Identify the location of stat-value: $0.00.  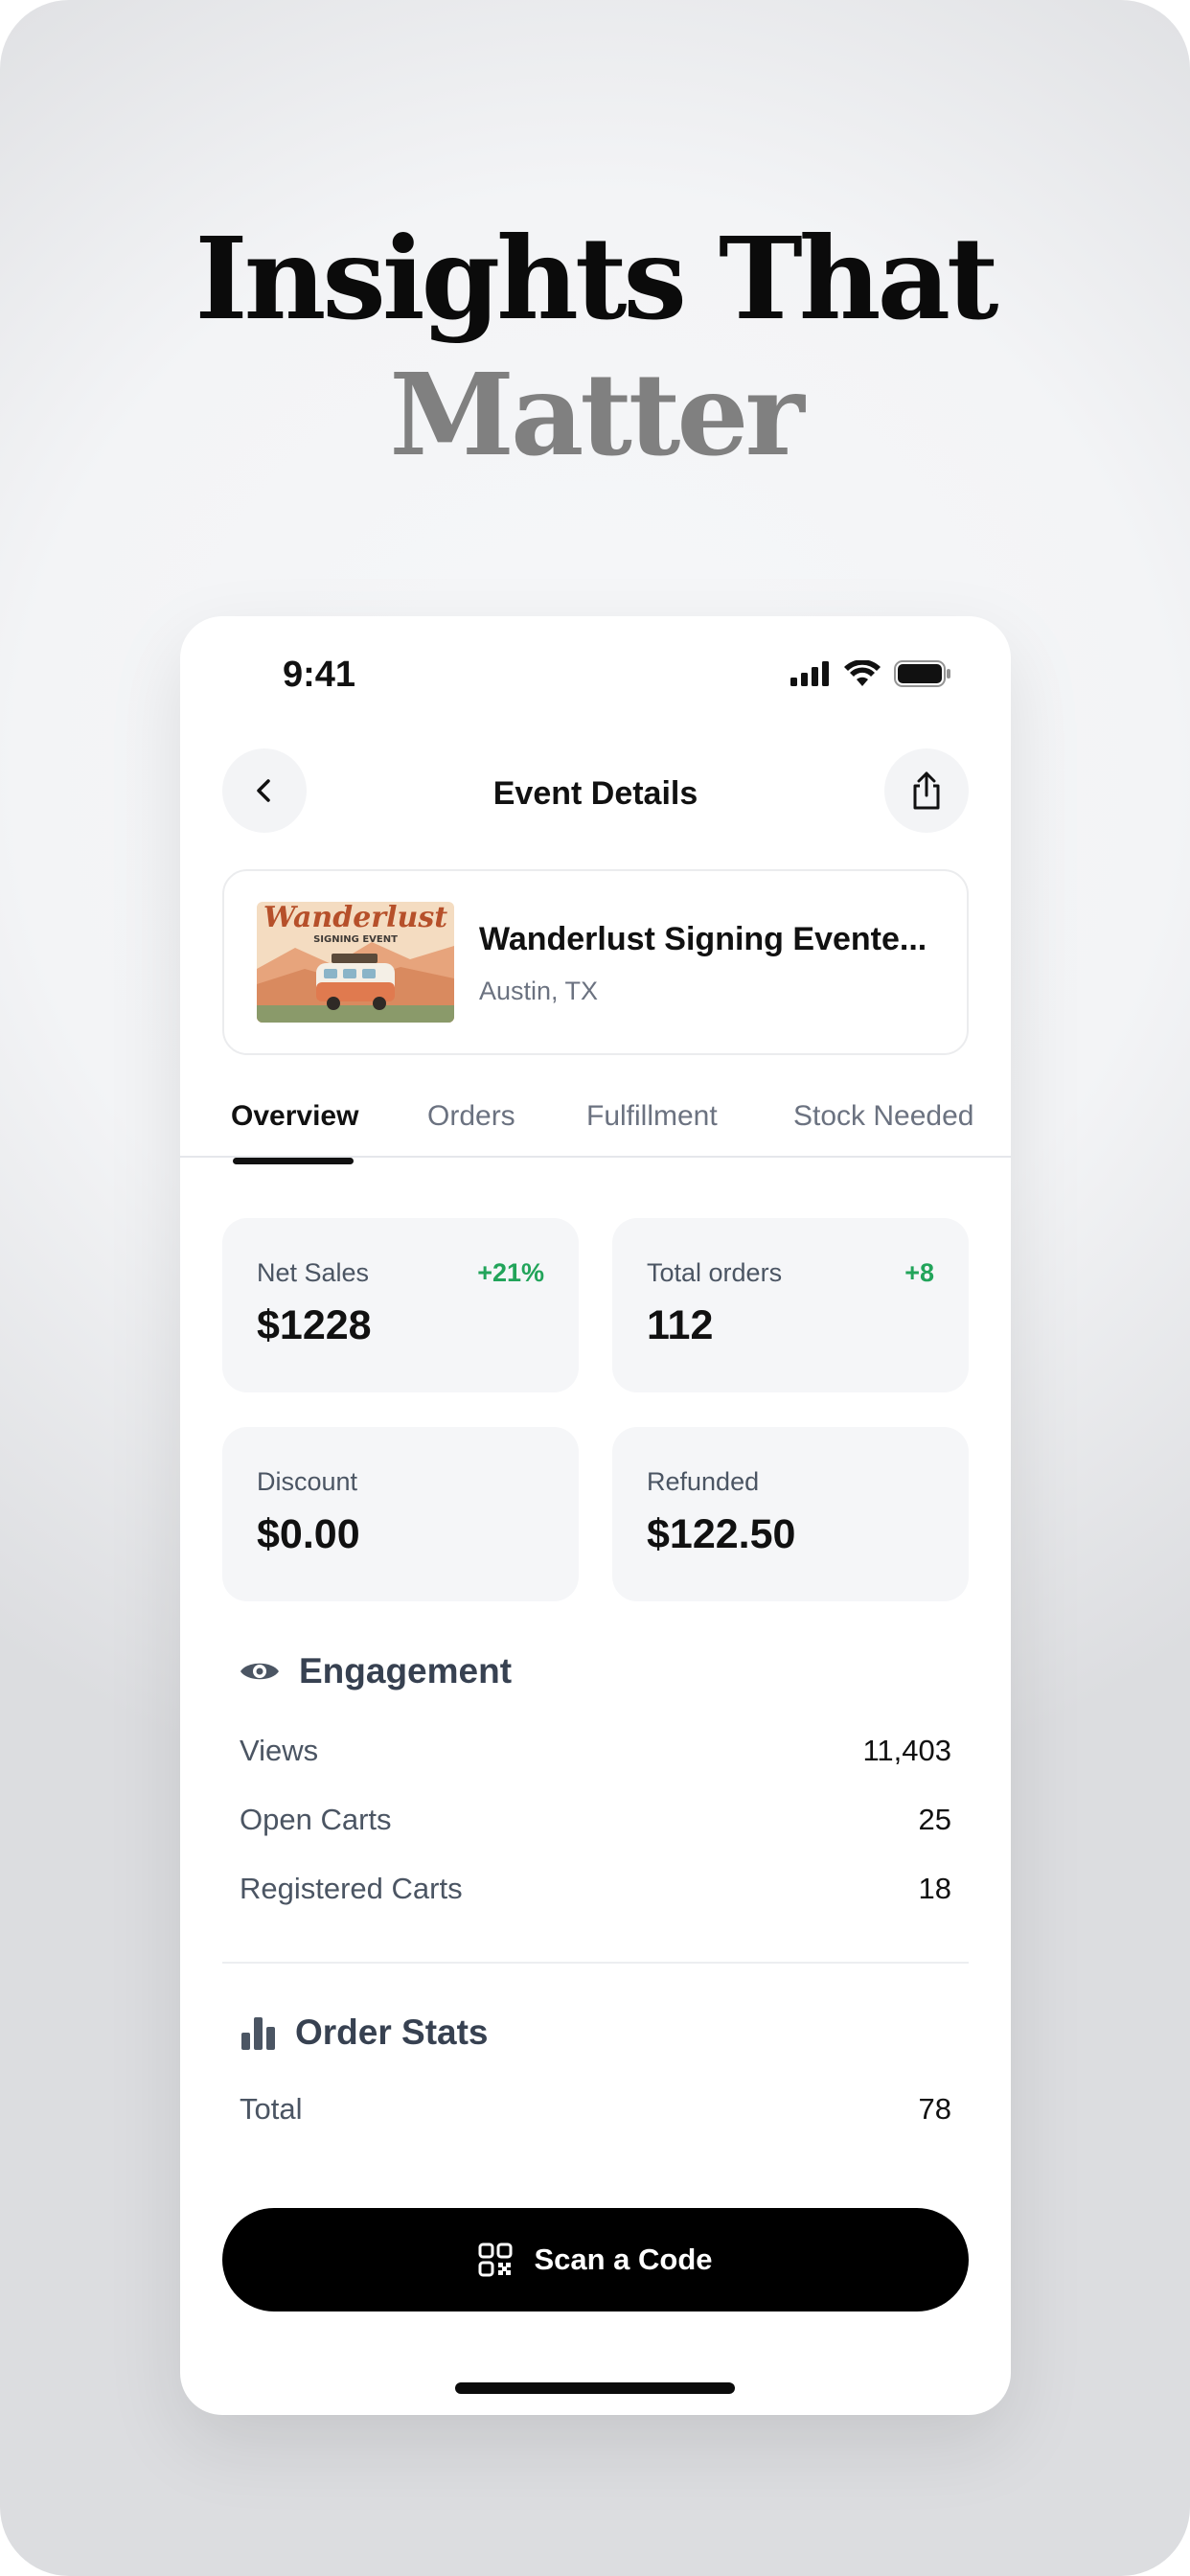
(309, 1534).